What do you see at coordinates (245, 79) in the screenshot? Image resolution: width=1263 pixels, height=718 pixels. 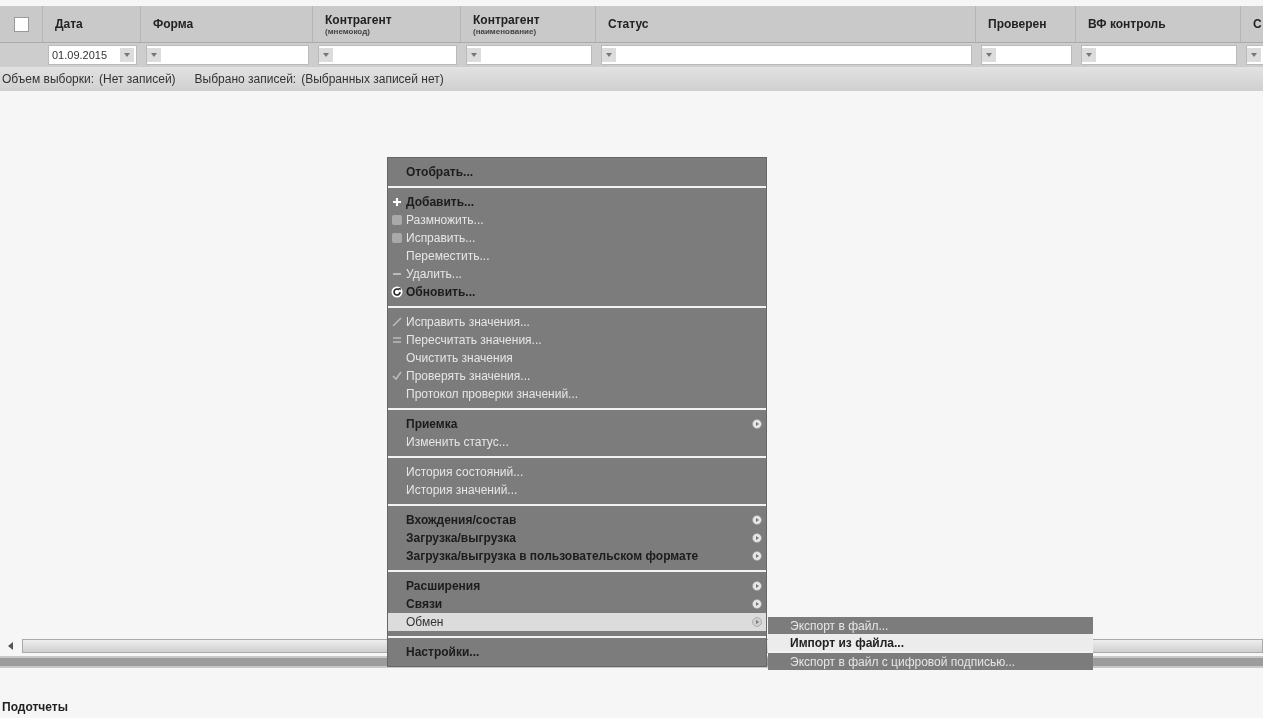 I see `status-label: Выбрано записей:` at bounding box center [245, 79].